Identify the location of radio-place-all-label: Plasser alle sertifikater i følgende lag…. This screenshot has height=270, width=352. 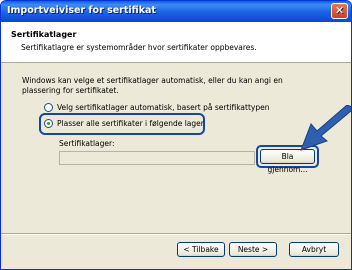
(130, 123).